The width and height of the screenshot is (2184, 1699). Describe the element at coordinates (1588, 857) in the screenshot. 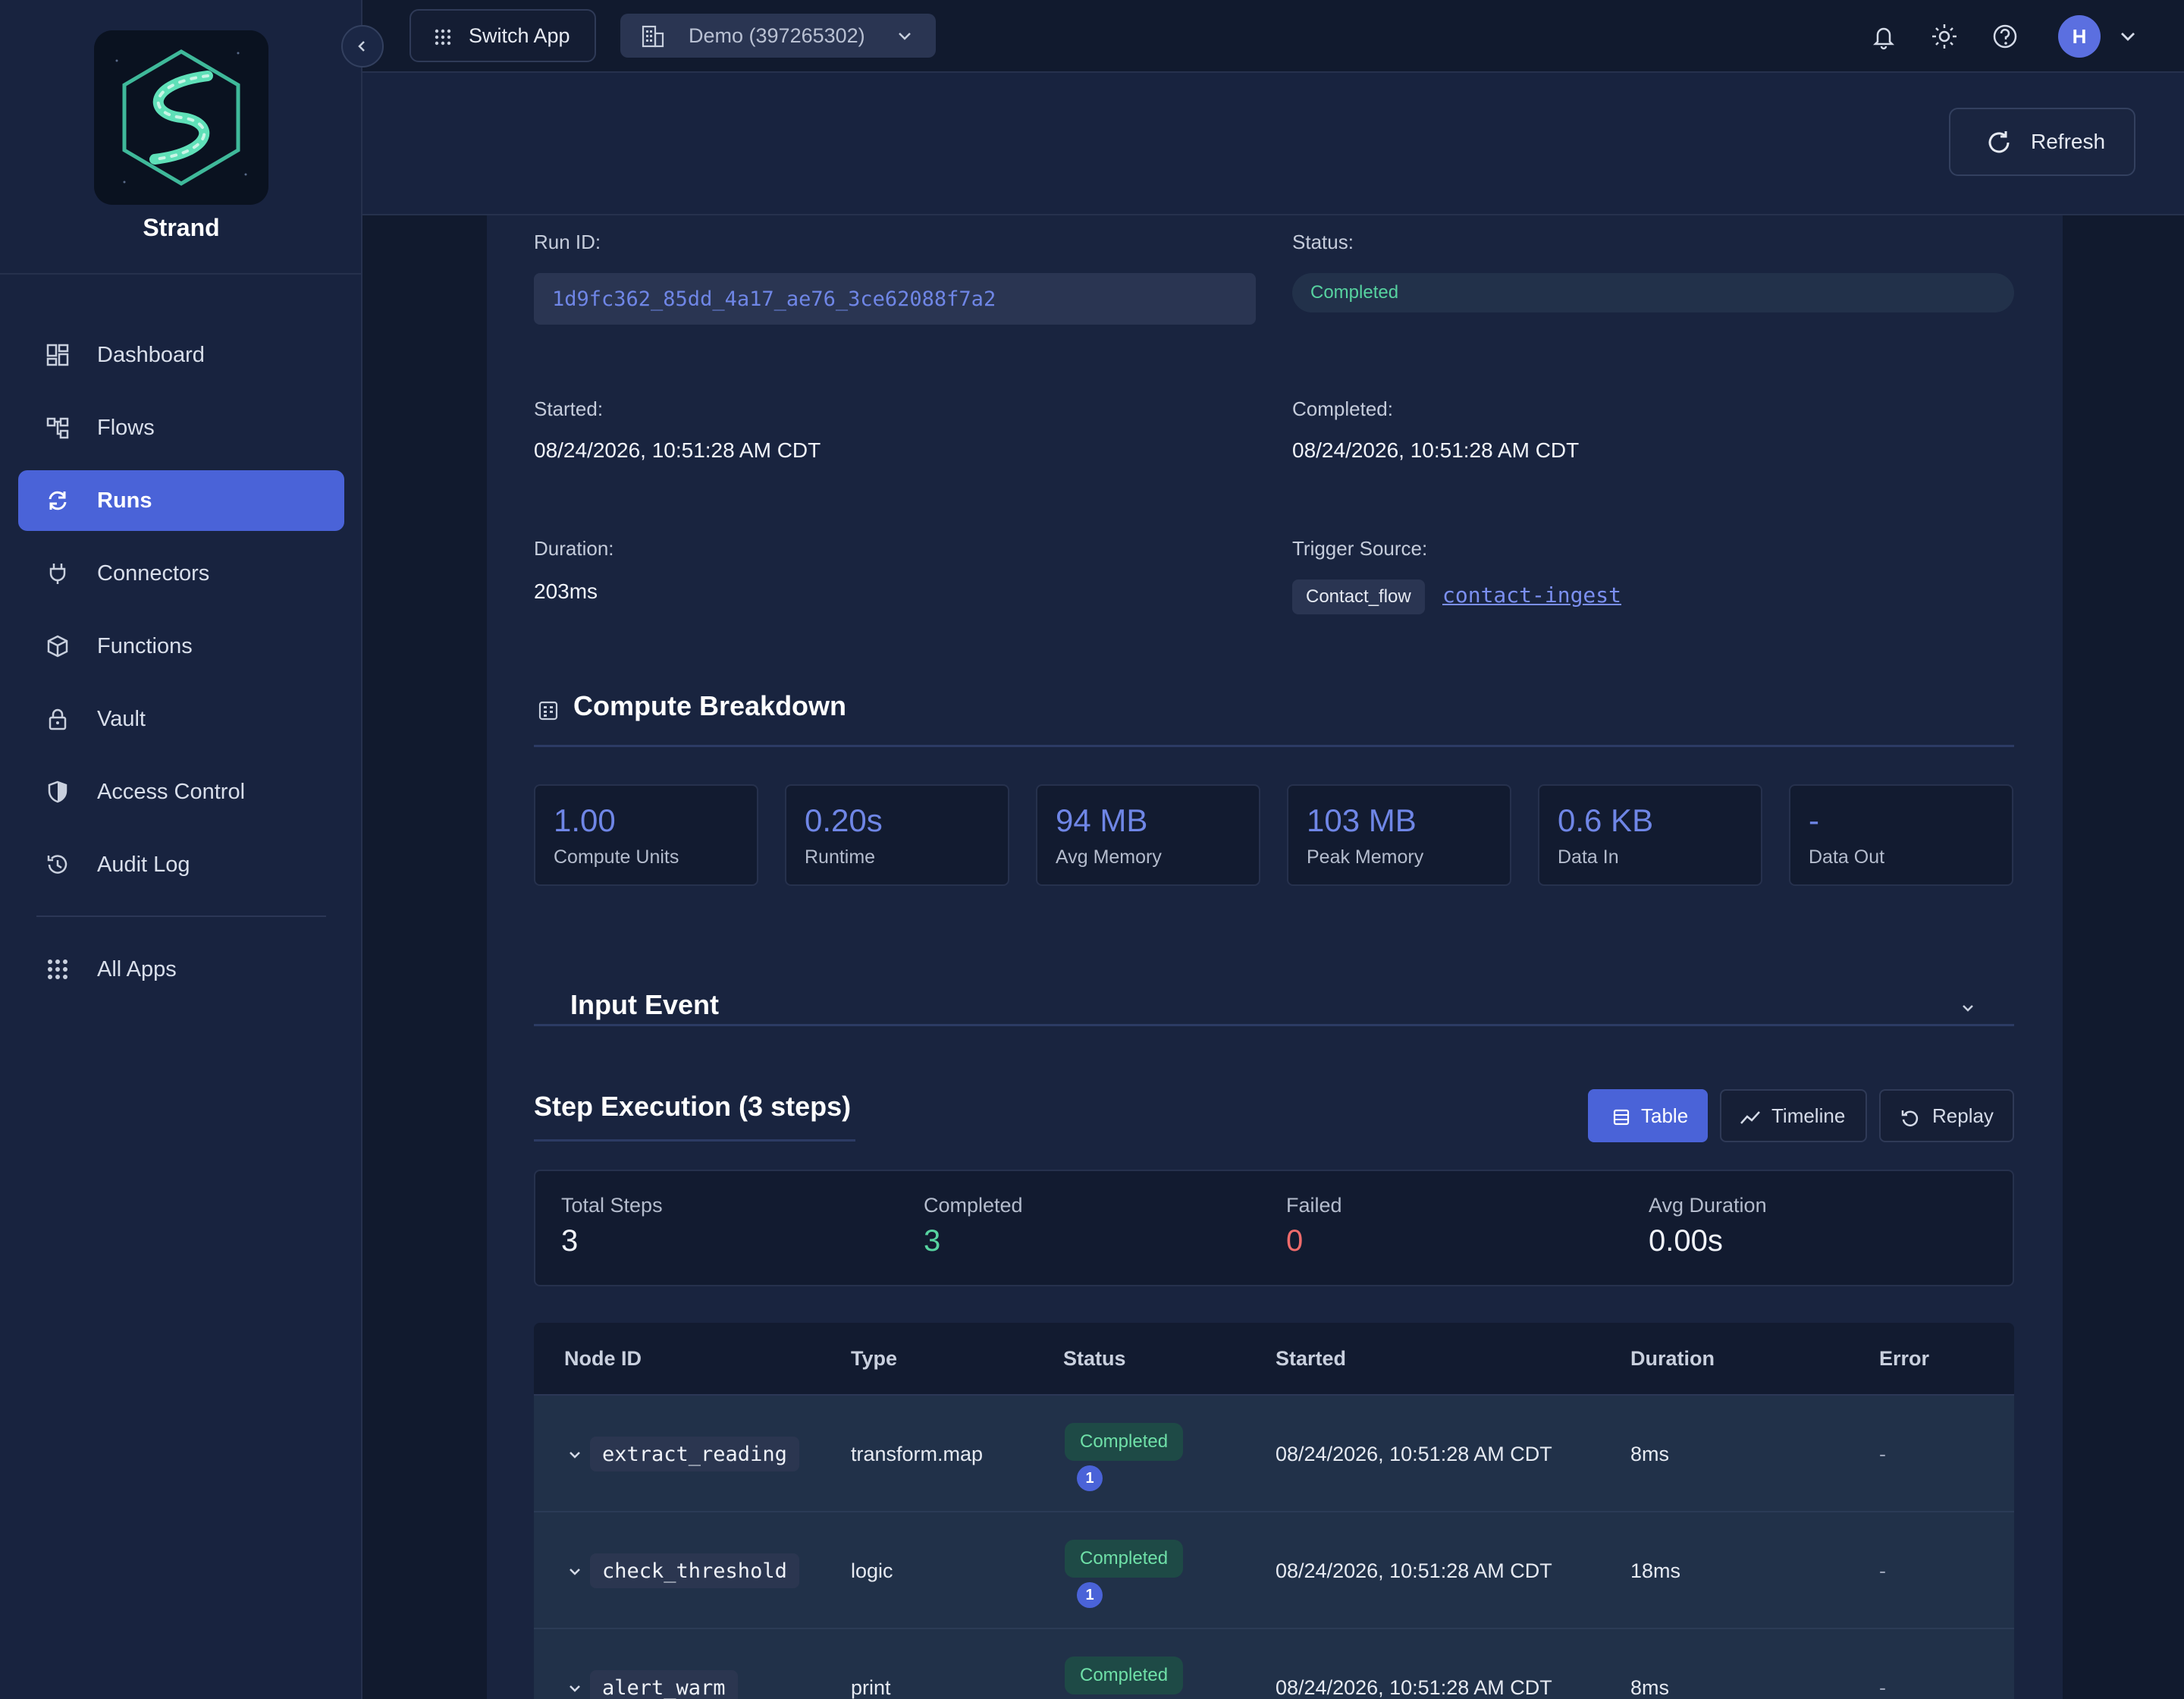

I see `metric-label: Data In` at that location.